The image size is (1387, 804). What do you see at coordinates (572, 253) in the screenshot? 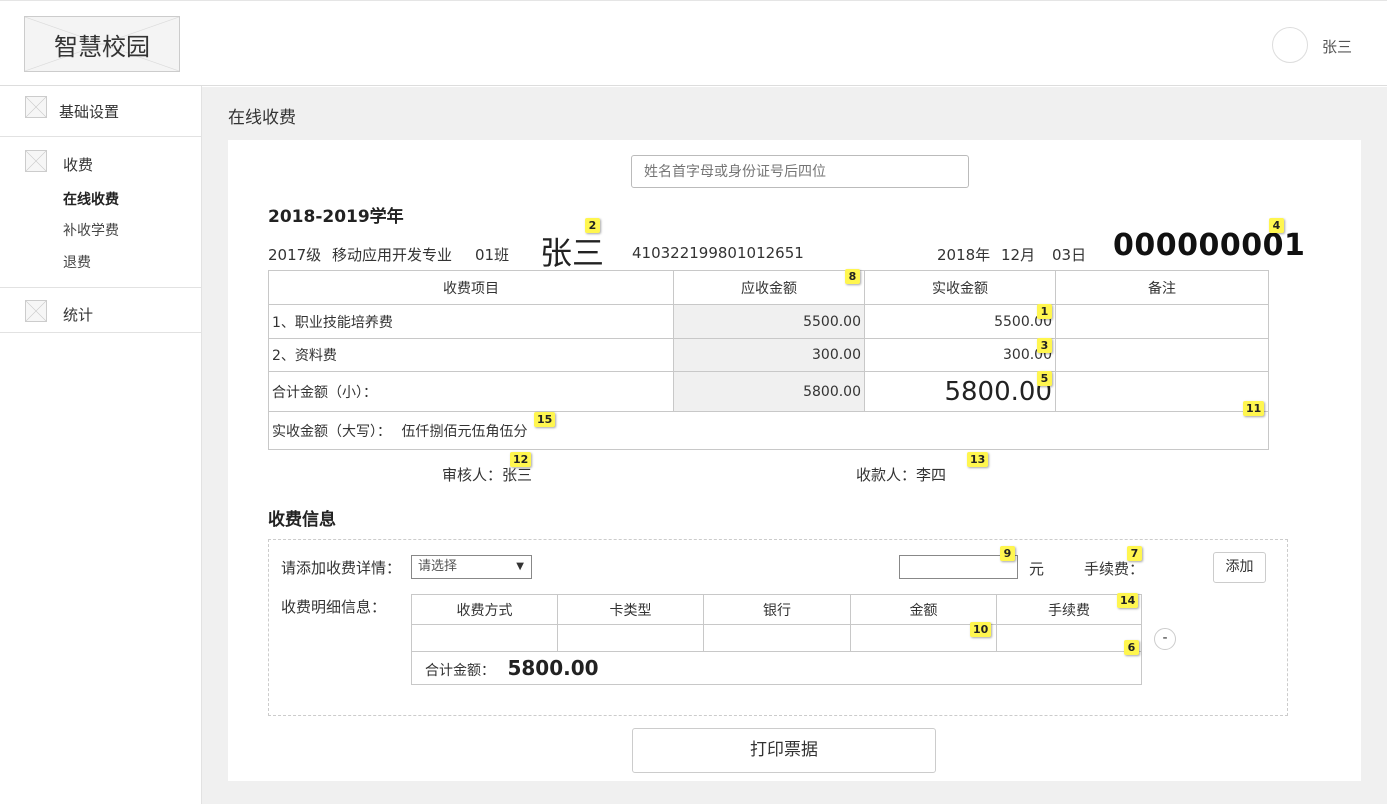
I see `student-name: 张三` at bounding box center [572, 253].